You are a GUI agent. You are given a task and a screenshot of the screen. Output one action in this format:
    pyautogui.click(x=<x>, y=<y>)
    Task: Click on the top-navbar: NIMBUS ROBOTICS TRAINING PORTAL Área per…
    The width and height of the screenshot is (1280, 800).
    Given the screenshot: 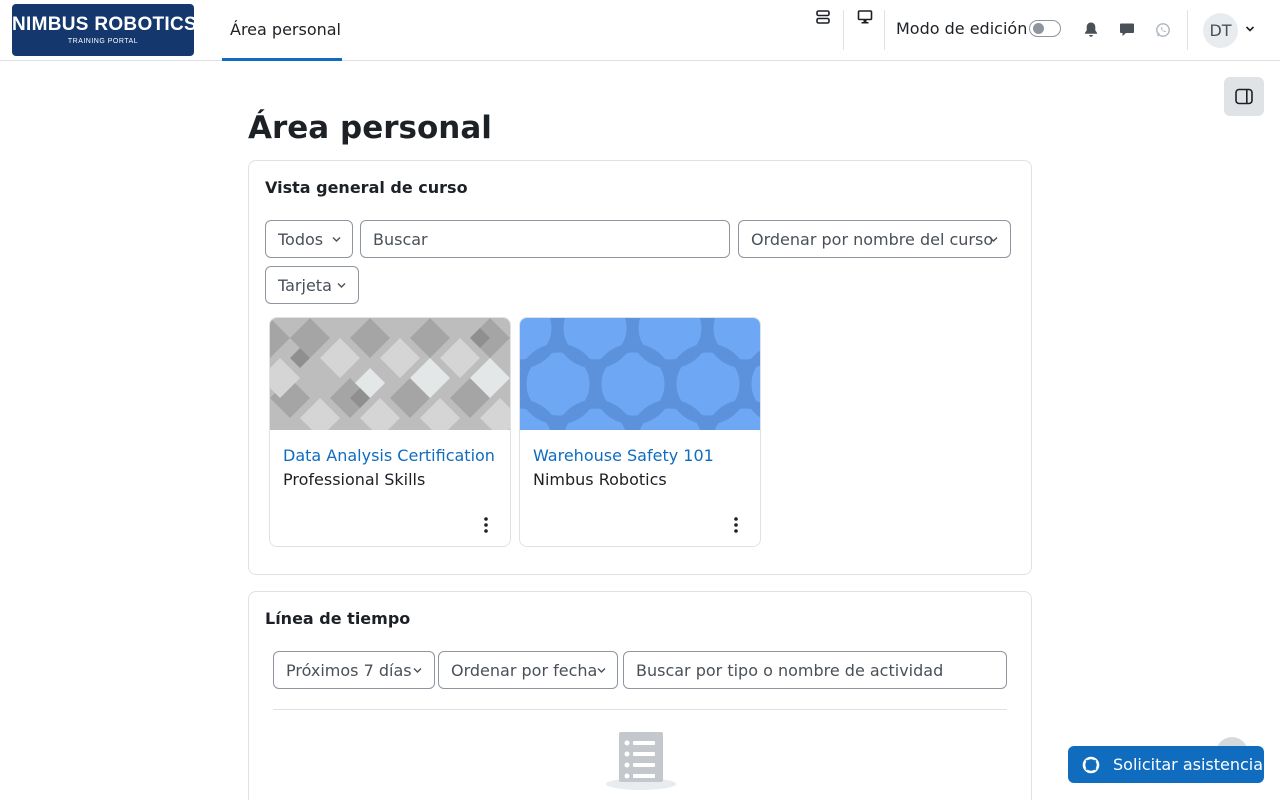 What is the action you would take?
    pyautogui.click(x=640, y=30)
    